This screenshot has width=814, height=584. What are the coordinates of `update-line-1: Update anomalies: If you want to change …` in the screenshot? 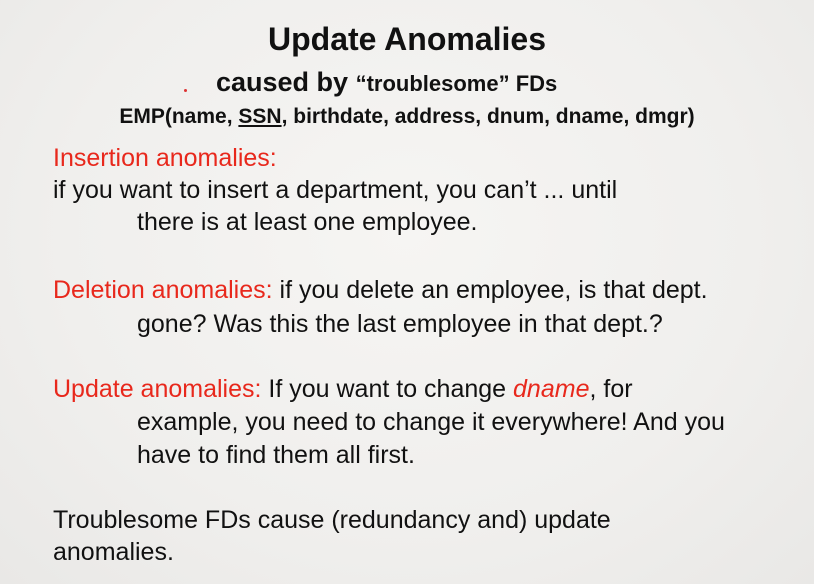 It's located at (343, 389).